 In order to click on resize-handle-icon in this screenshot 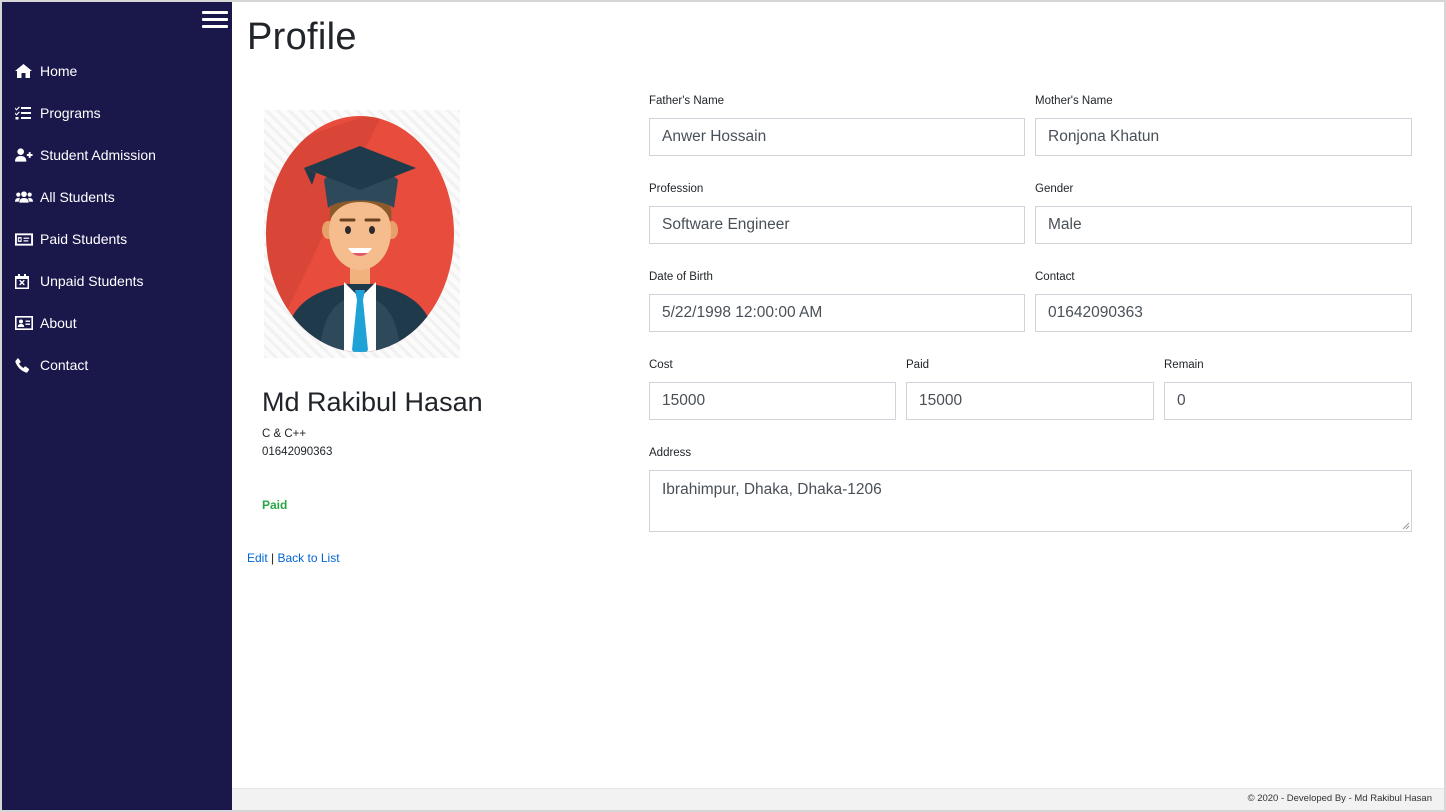, I will do `click(1406, 526)`.